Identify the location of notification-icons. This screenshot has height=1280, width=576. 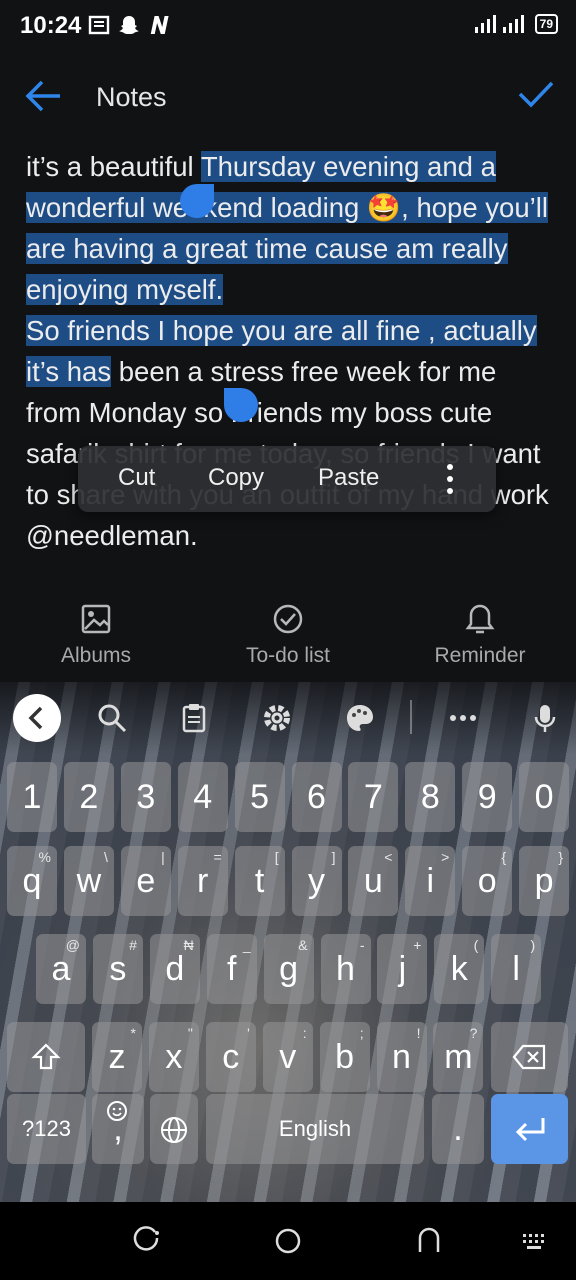
(129, 25).